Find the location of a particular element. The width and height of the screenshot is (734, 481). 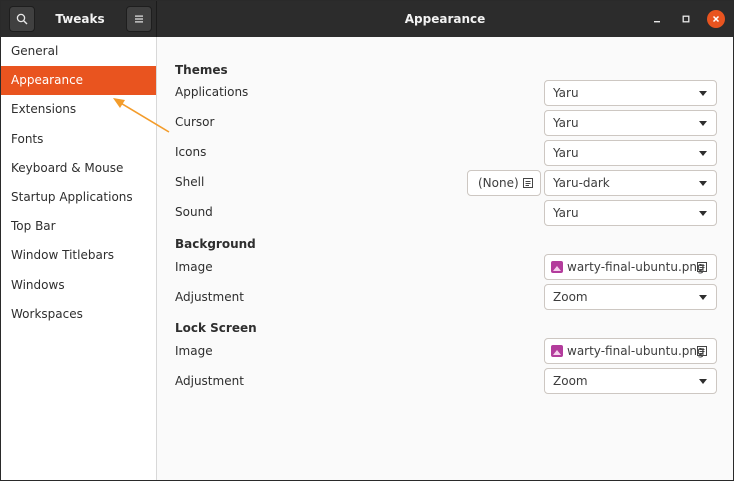

lock-screen-adjustment-value: Zoom is located at coordinates (570, 381).